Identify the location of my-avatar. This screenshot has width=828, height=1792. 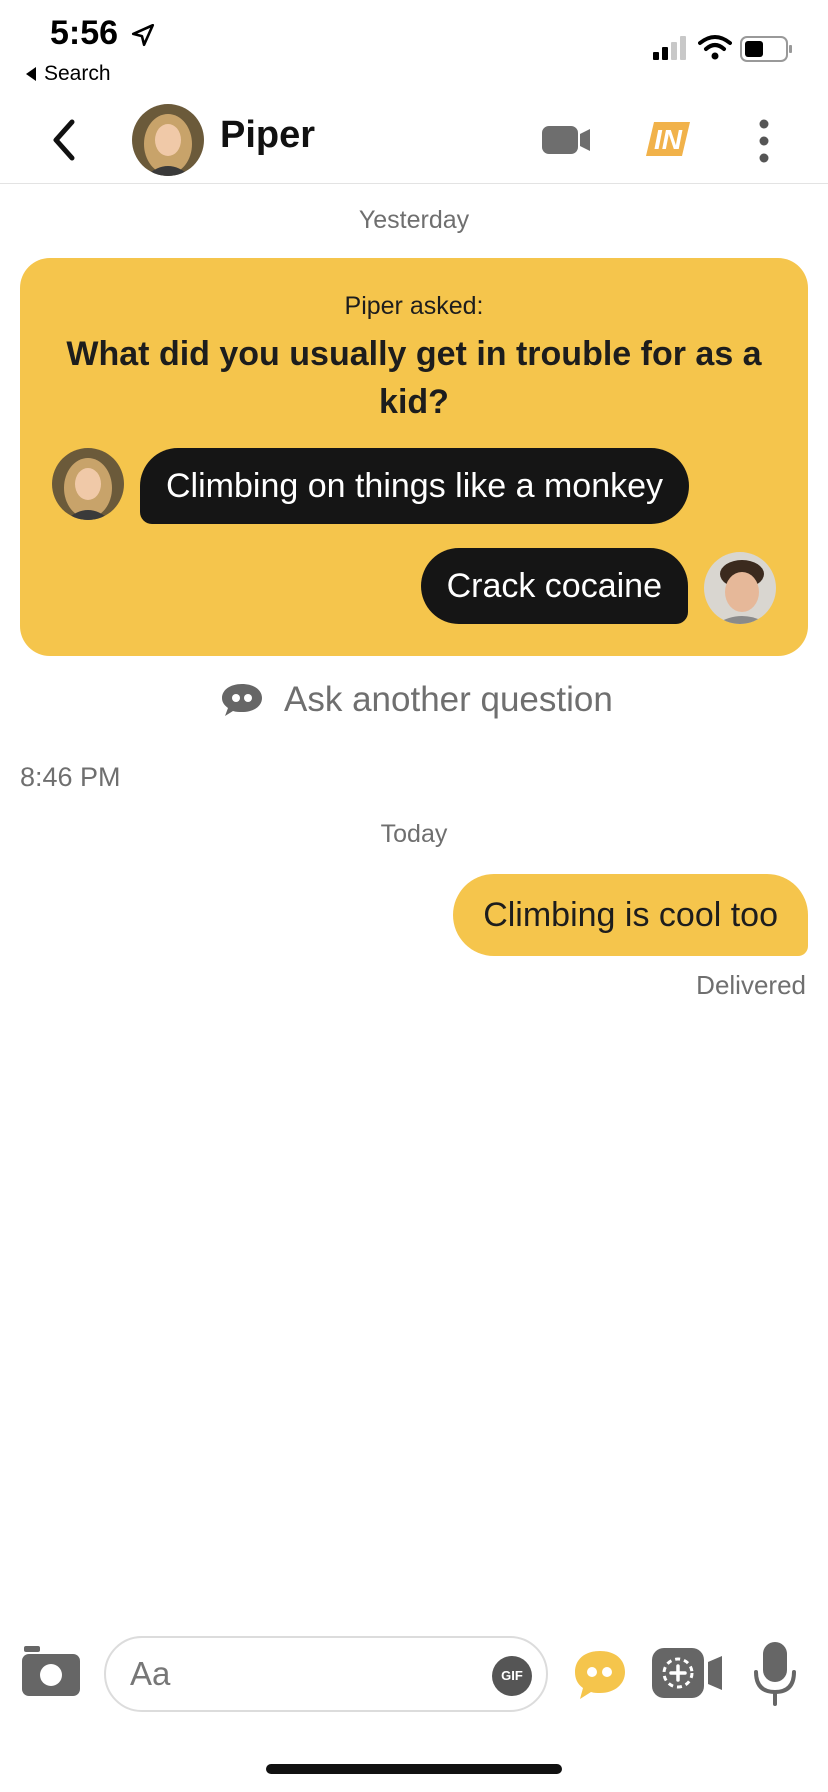
(740, 588).